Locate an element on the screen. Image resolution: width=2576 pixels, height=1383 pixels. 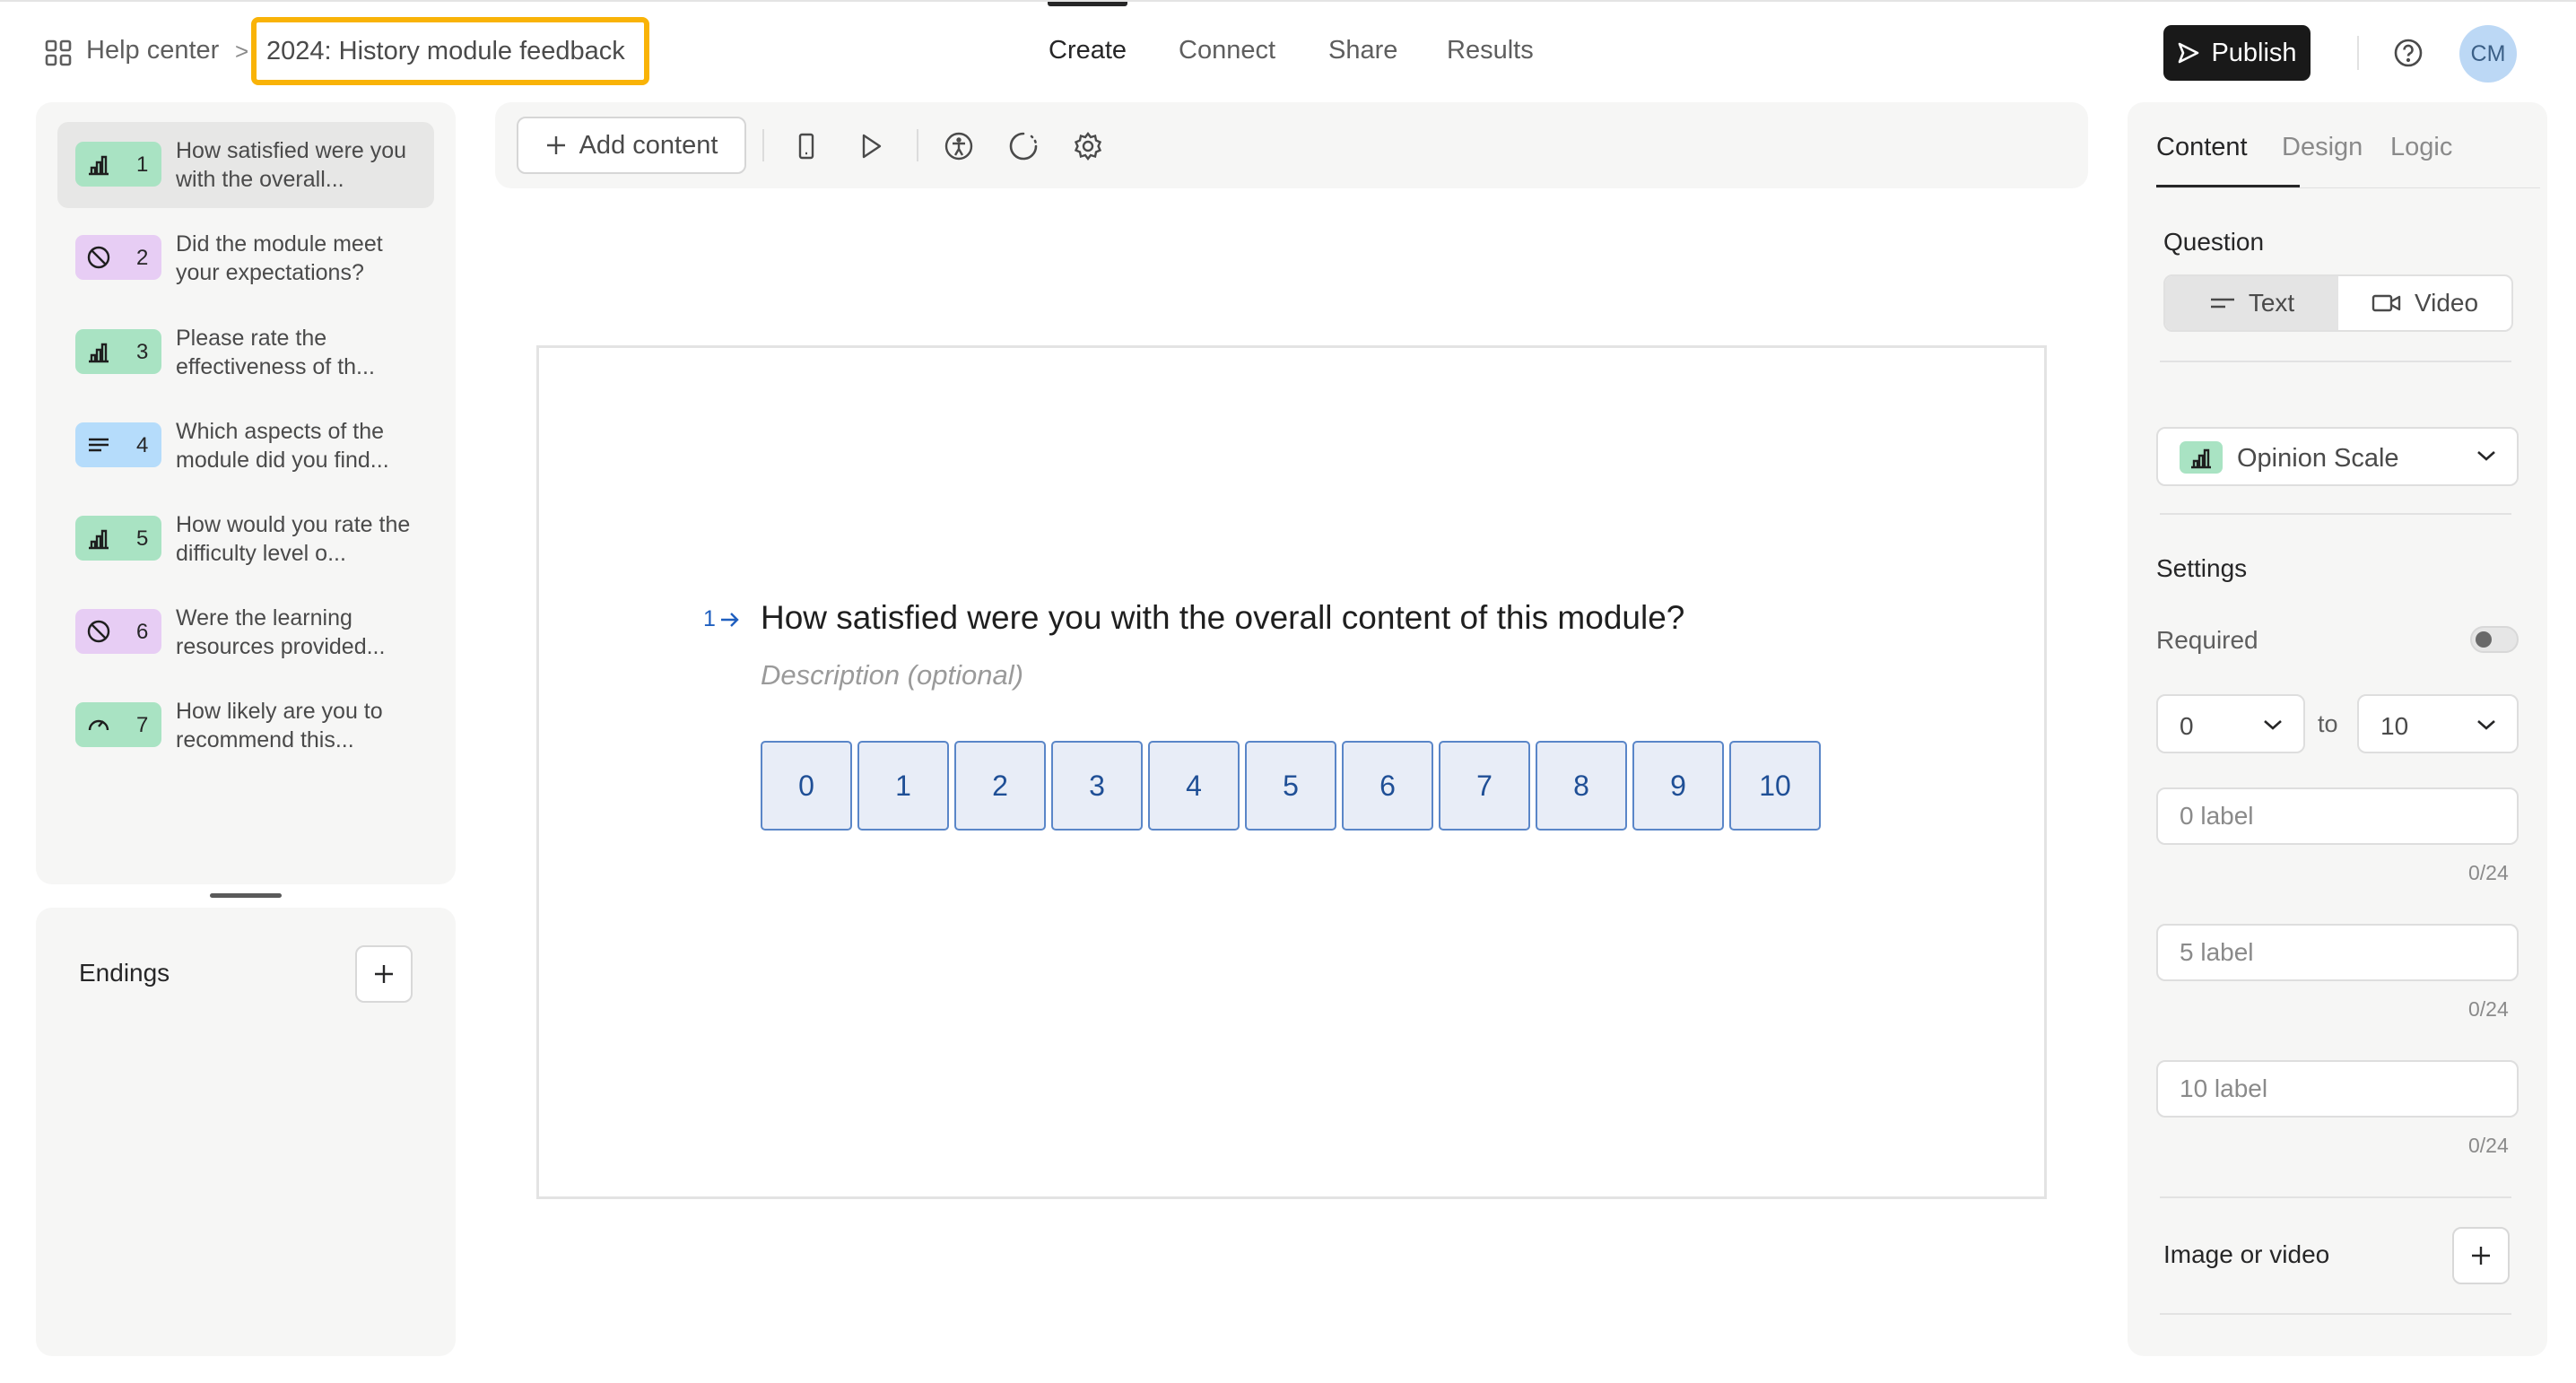
toolbar-divider is located at coordinates (917, 145).